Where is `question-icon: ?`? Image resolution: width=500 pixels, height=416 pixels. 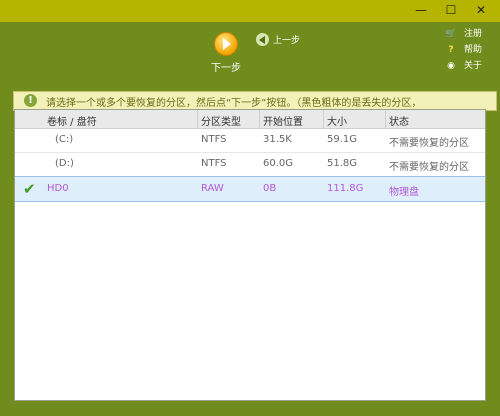
question-icon: ? is located at coordinates (451, 50).